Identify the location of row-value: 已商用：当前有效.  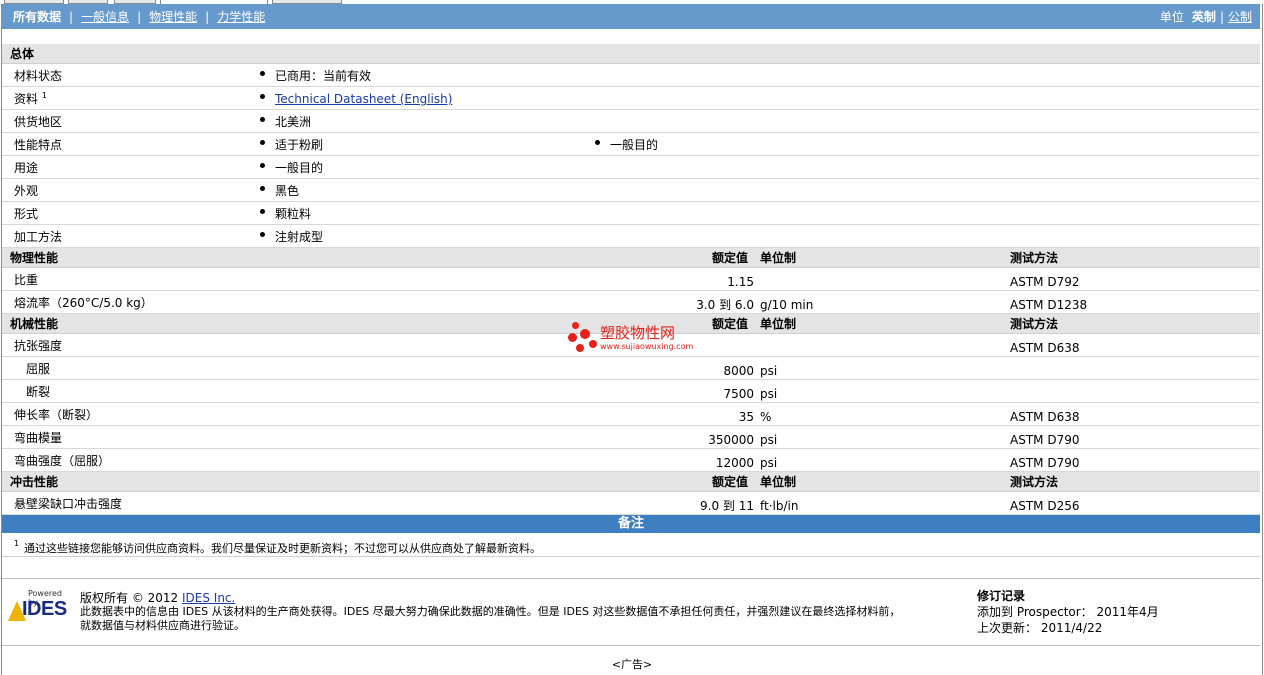
(323, 76).